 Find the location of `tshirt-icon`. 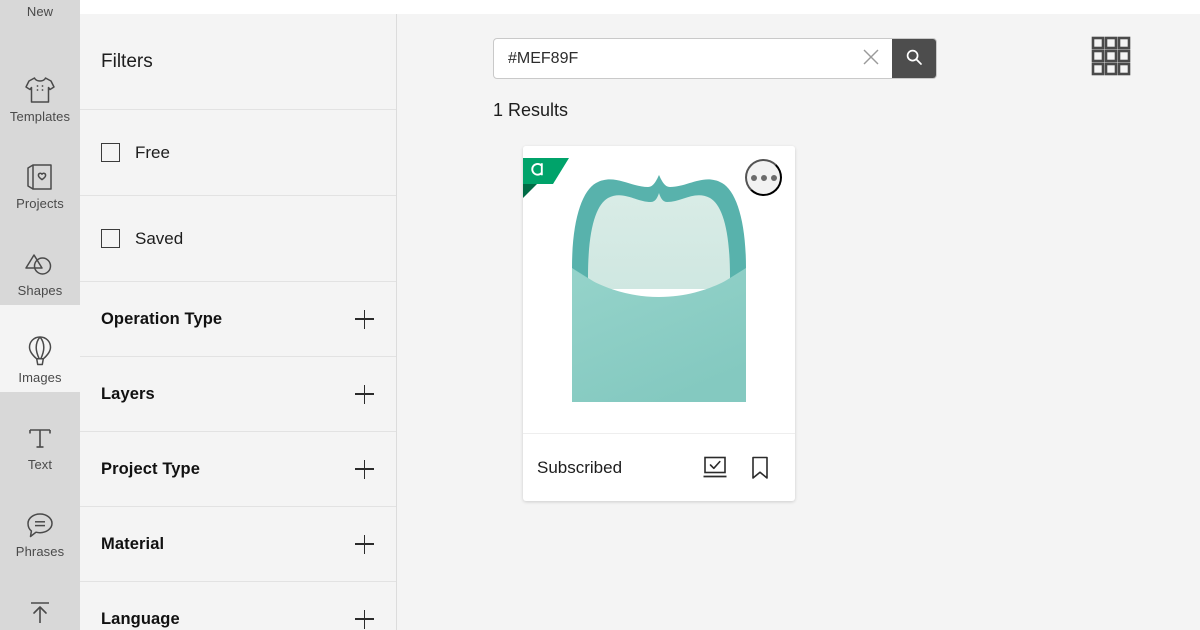

tshirt-icon is located at coordinates (40, 90).